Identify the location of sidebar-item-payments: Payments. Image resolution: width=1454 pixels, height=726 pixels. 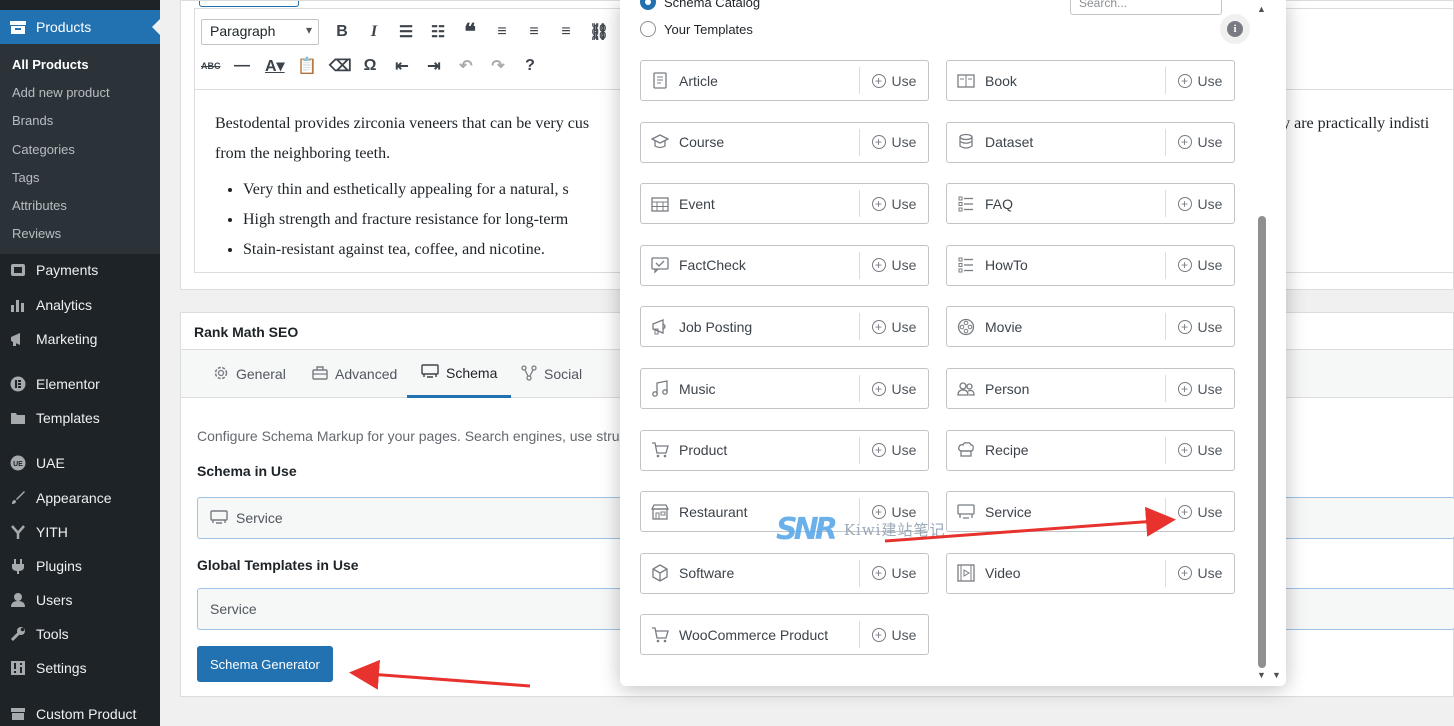
(80, 270).